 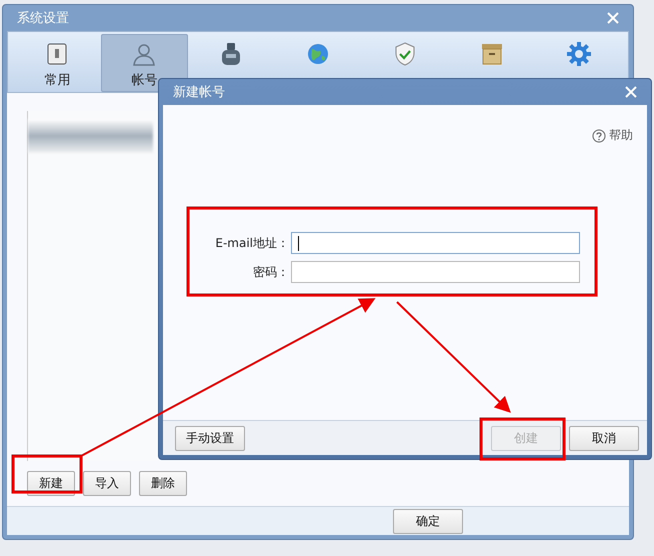 What do you see at coordinates (270, 272) in the screenshot?
I see `field-label: 密码：` at bounding box center [270, 272].